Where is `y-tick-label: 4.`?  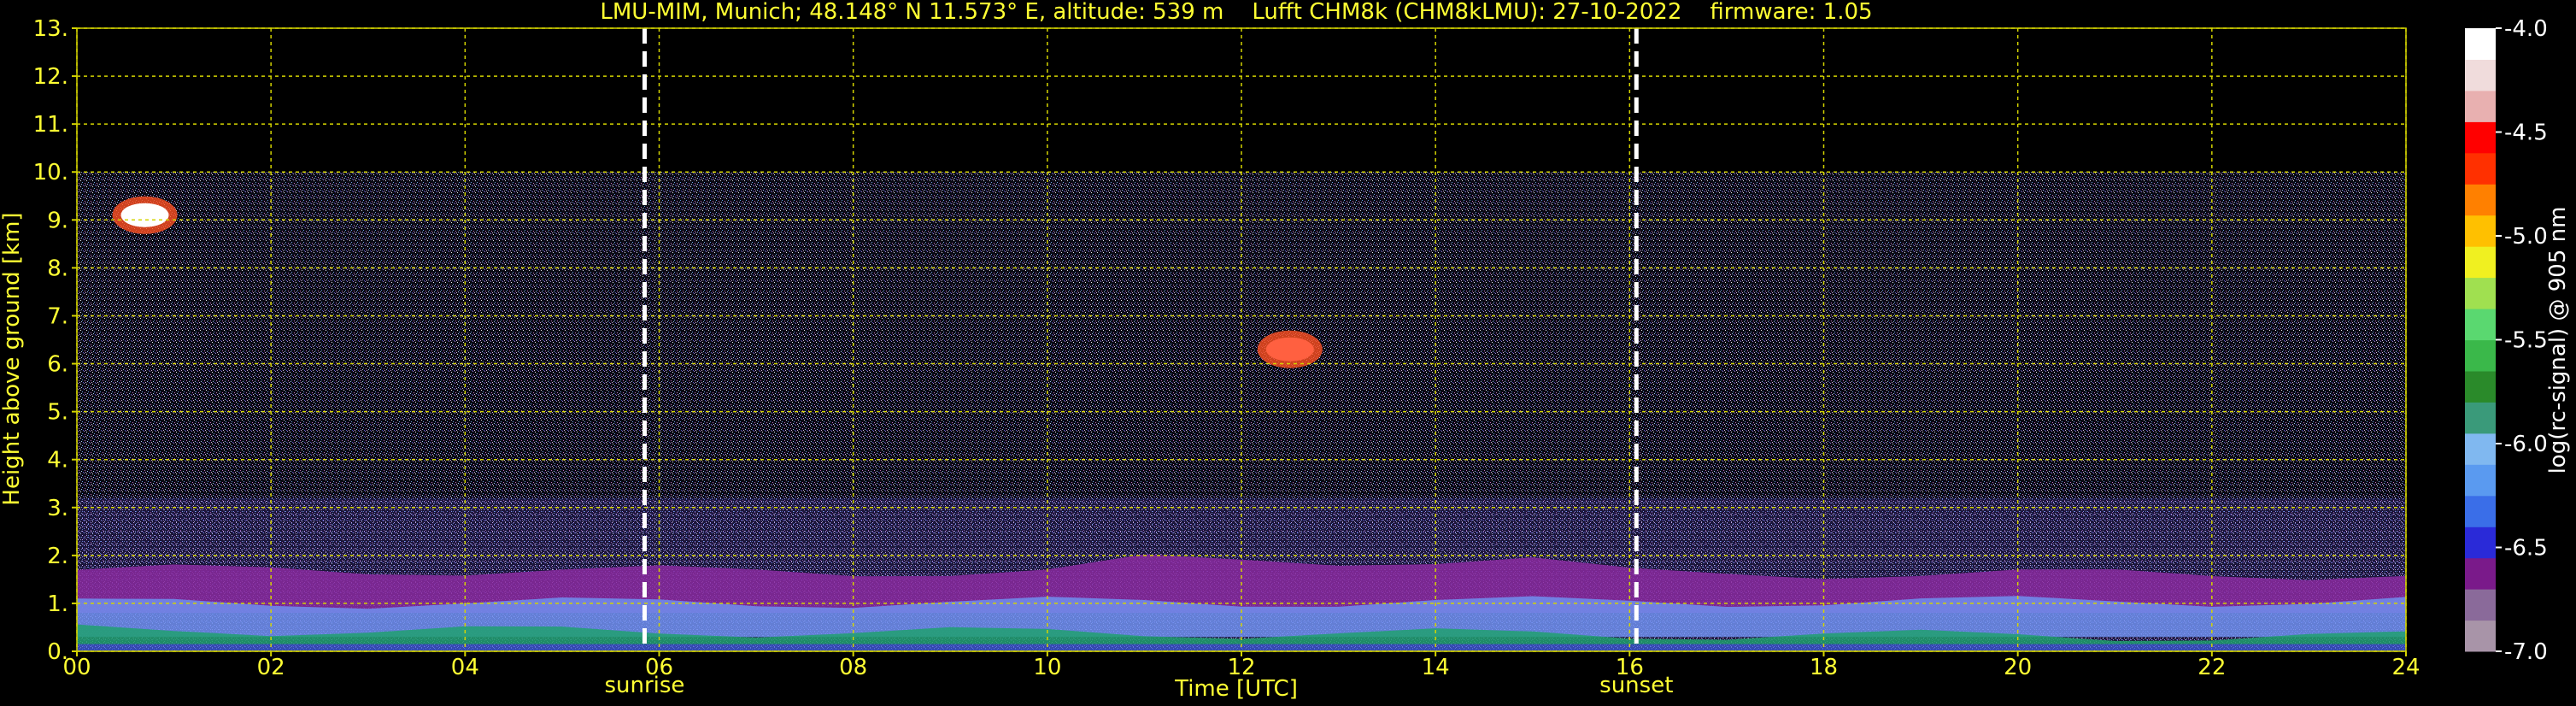 y-tick-label: 4. is located at coordinates (57, 461).